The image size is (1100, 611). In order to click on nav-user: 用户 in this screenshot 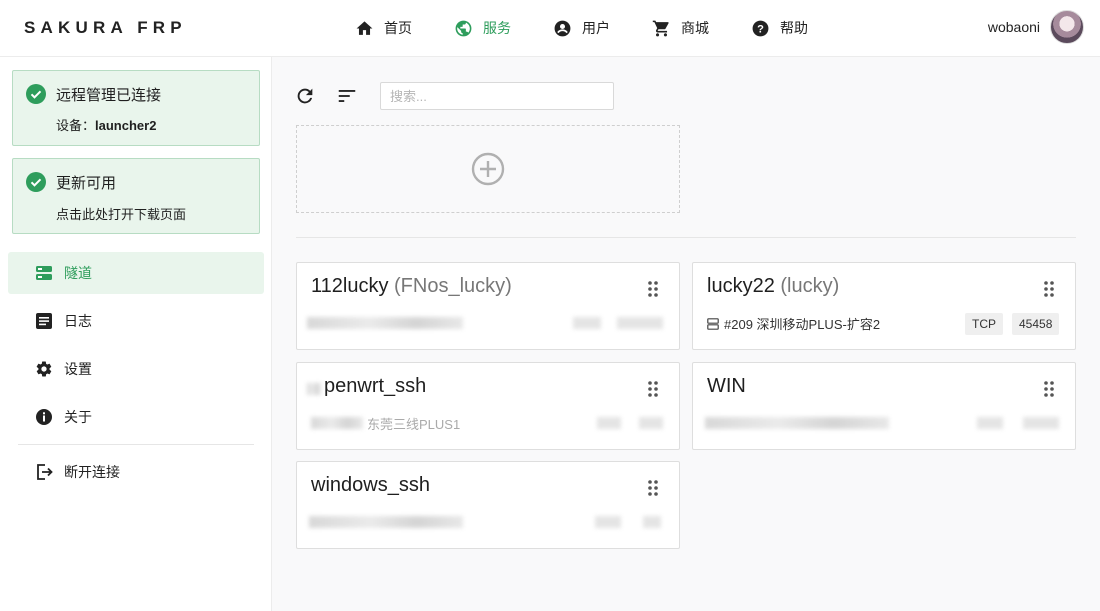, I will do `click(581, 28)`.